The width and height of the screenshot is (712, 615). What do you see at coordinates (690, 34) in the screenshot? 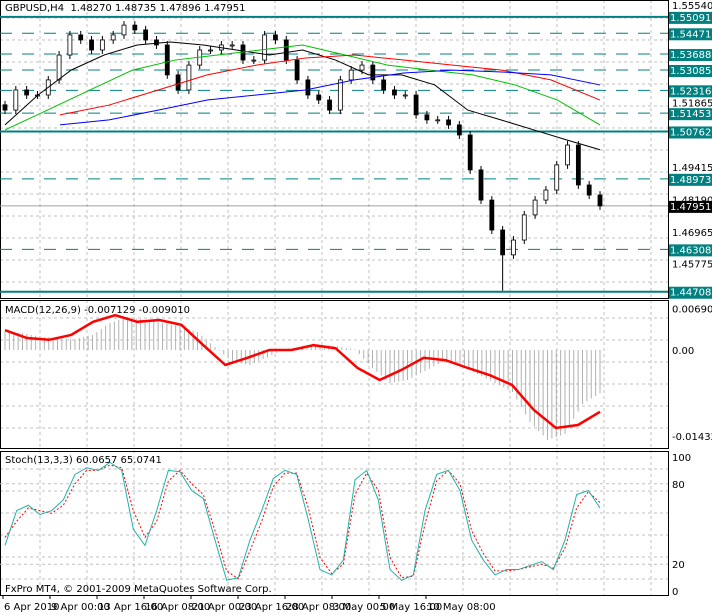
I see `level-label: 1.54471` at bounding box center [690, 34].